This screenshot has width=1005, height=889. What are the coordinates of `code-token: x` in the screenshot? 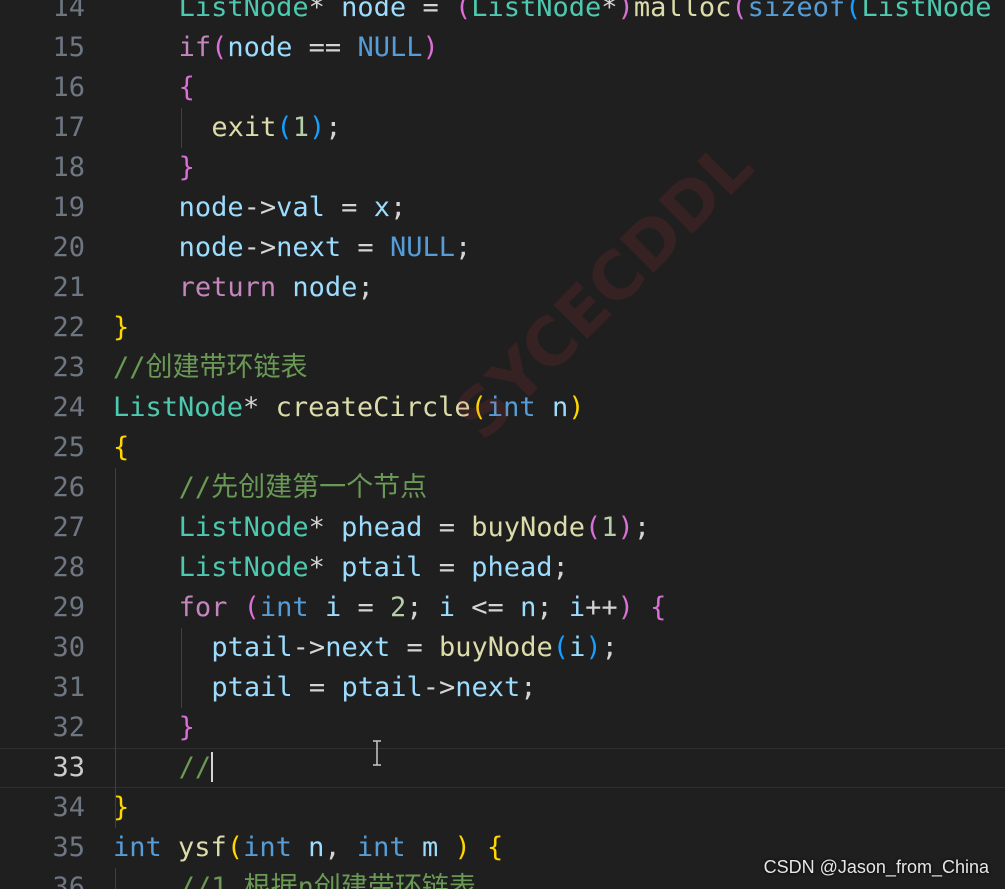 It's located at (381, 207).